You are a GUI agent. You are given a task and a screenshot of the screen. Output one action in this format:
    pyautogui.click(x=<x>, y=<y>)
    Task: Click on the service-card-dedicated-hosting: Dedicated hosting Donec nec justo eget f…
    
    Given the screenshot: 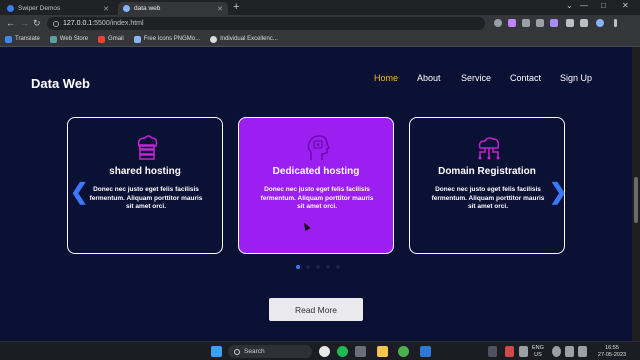 What is the action you would take?
    pyautogui.click(x=316, y=185)
    